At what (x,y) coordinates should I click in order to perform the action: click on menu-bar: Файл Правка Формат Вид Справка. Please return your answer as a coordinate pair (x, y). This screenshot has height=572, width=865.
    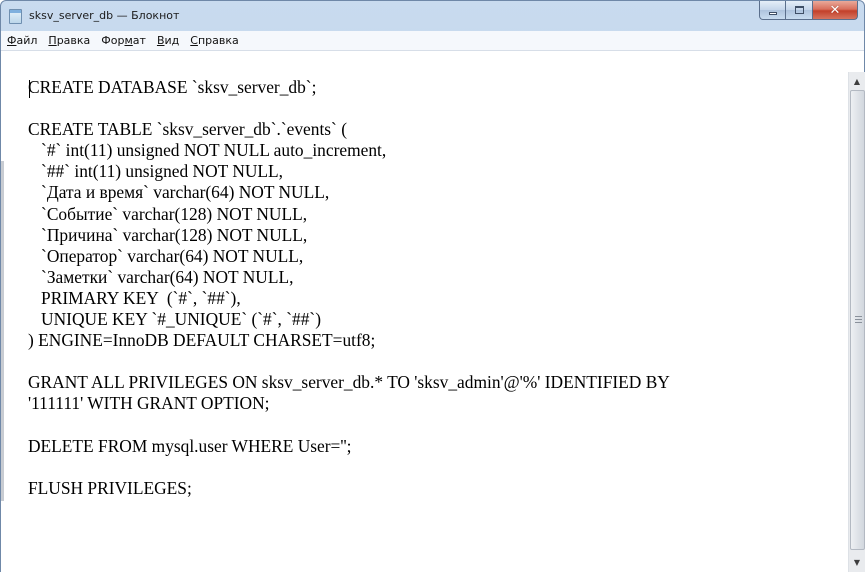
    Looking at the image, I should click on (432, 41).